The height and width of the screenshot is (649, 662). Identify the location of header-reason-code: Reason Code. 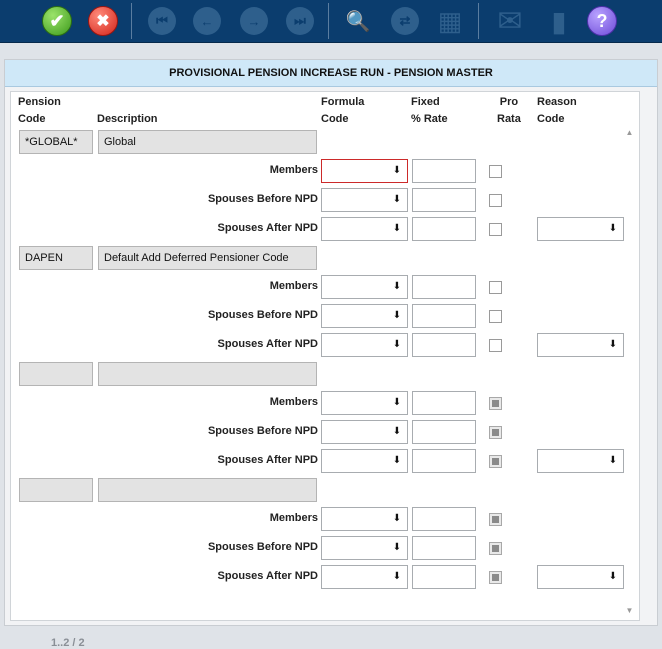
(557, 110).